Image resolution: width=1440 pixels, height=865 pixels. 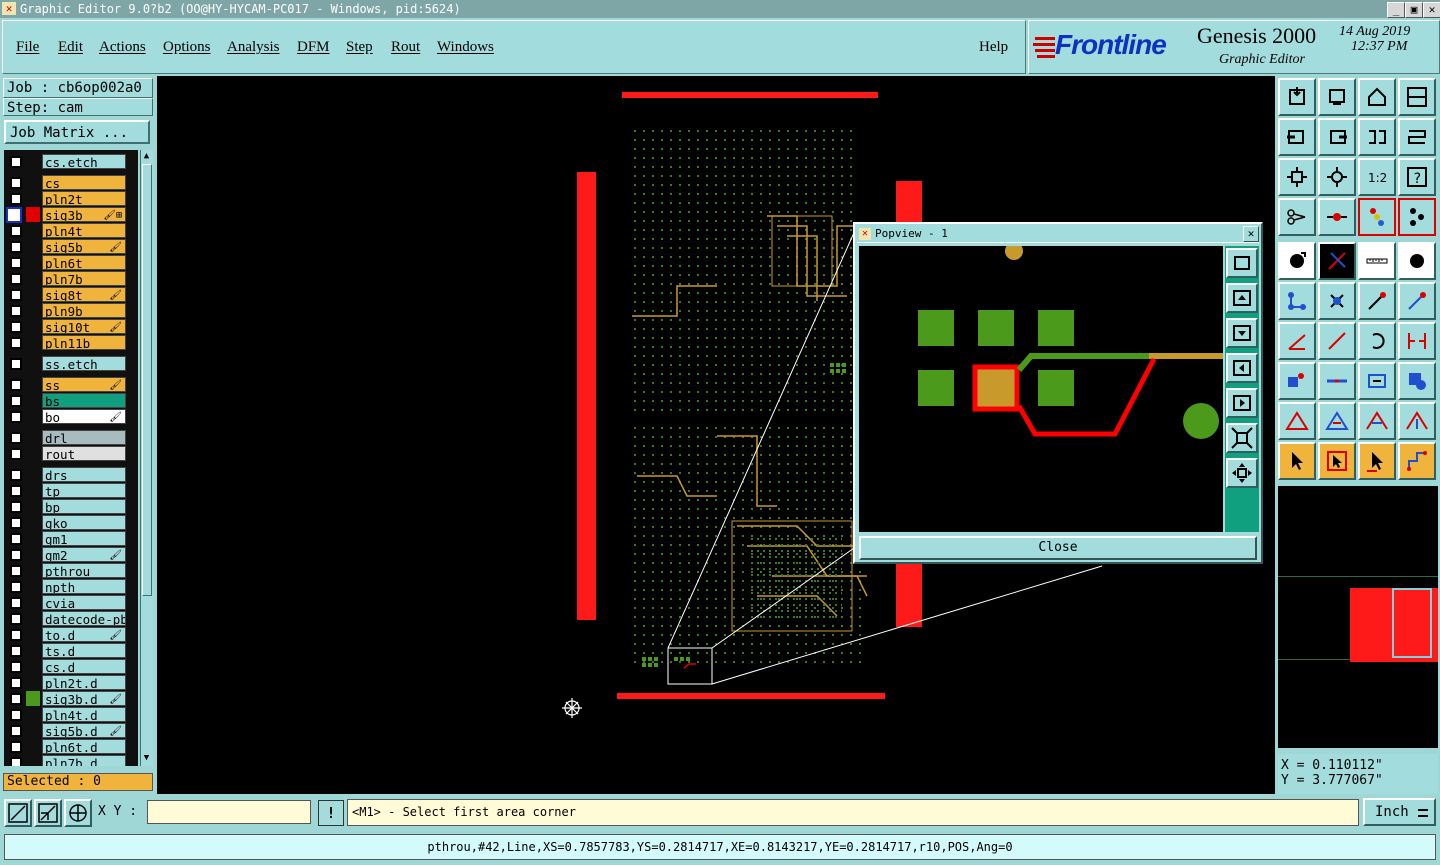 What do you see at coordinates (1041, 387) in the screenshot?
I see `popview-canvas` at bounding box center [1041, 387].